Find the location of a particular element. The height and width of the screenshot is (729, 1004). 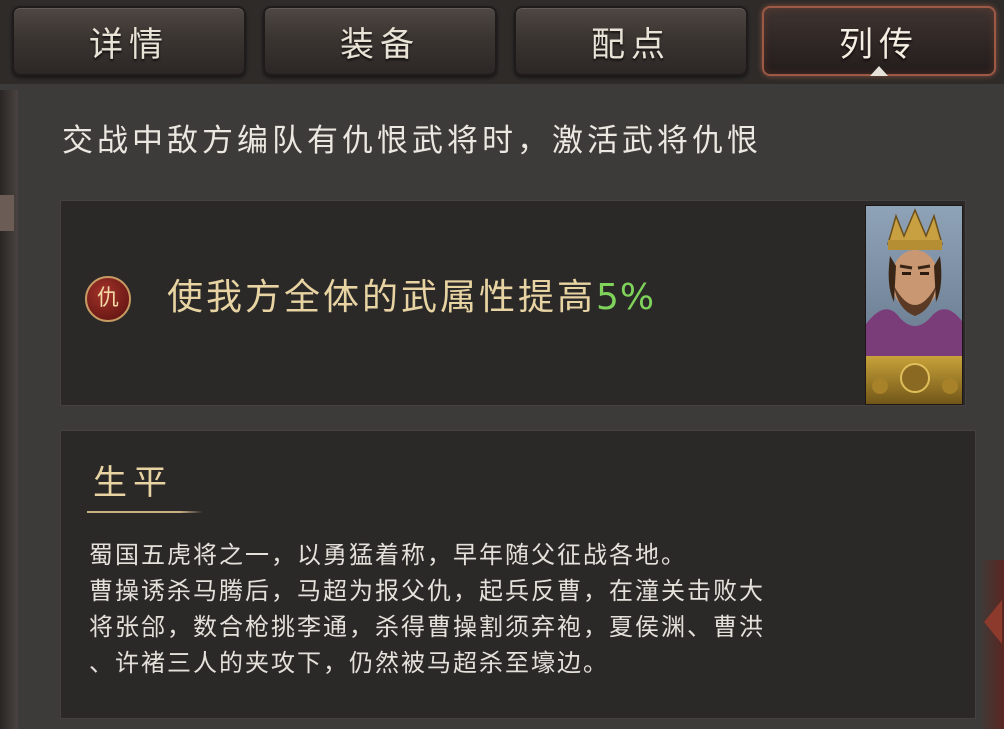

tab-equipment: 装备 is located at coordinates (380, 41).